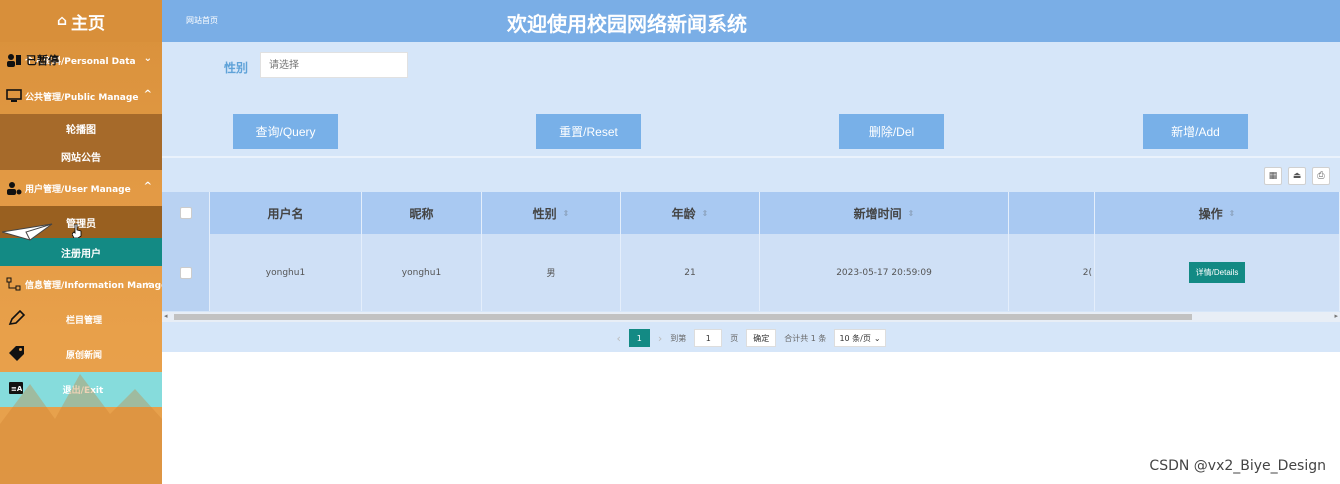 The image size is (1340, 484). What do you see at coordinates (17, 319) in the screenshot?
I see `edit-icon` at bounding box center [17, 319].